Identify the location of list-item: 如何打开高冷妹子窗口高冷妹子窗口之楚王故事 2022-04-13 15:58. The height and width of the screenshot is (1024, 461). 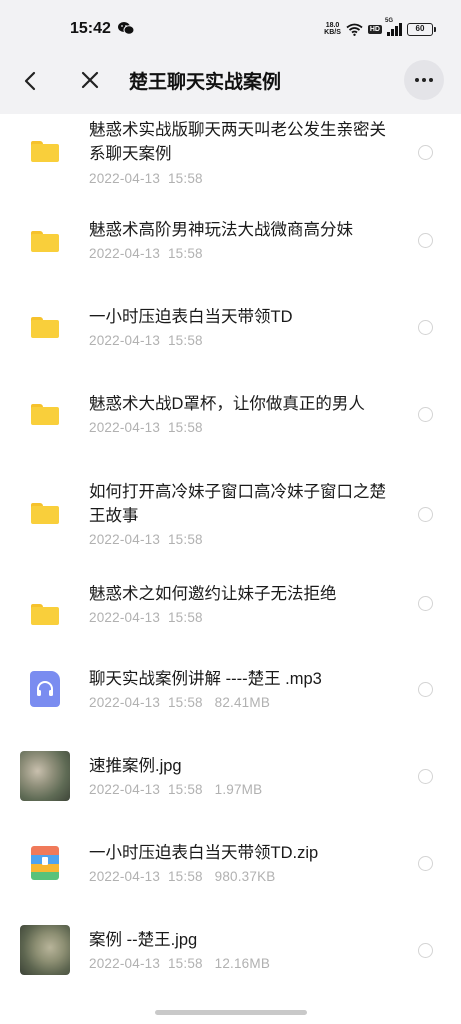
(230, 512).